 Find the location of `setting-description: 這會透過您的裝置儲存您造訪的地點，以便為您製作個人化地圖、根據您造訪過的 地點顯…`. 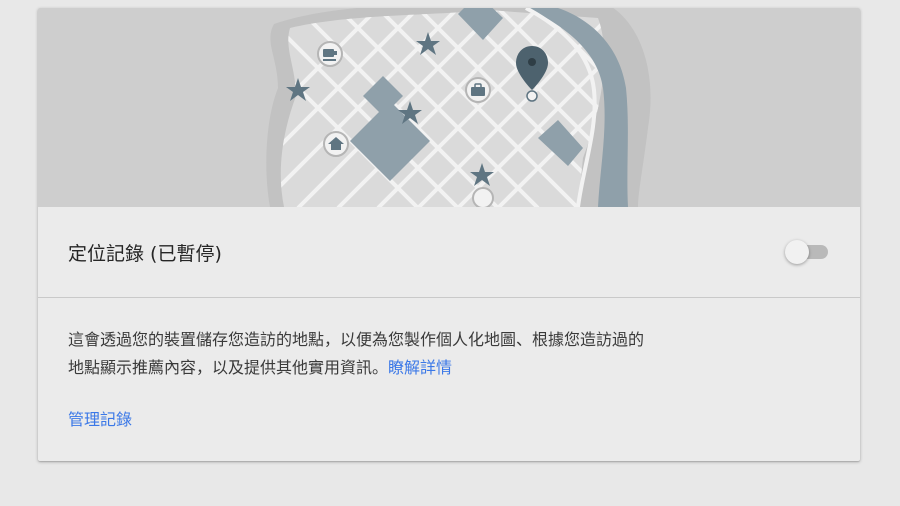

setting-description: 這會透過您的裝置儲存您造訪的地點，以便為您製作個人化地圖、根據您造訪過的 地點顯… is located at coordinates (428, 354).